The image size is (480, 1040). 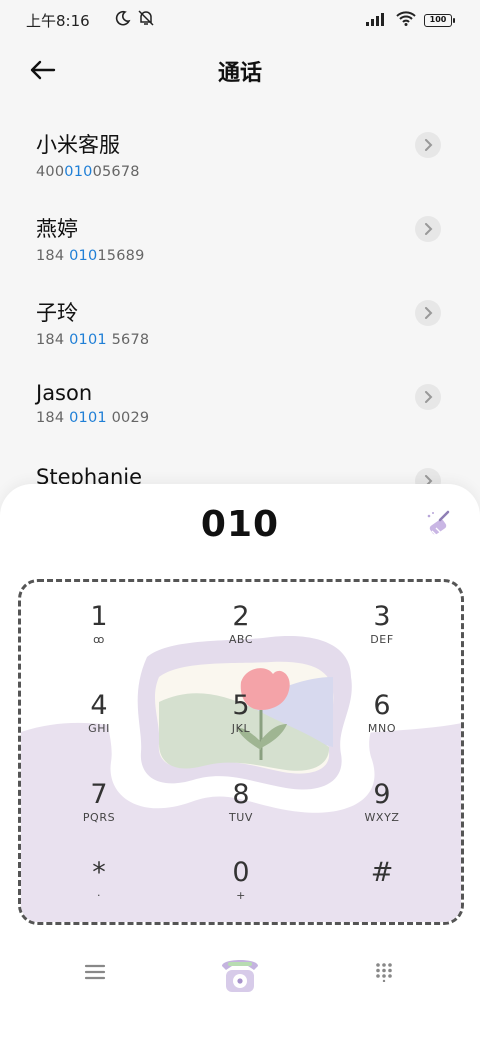 What do you see at coordinates (382, 637) in the screenshot?
I see `key-3: 3 DEF` at bounding box center [382, 637].